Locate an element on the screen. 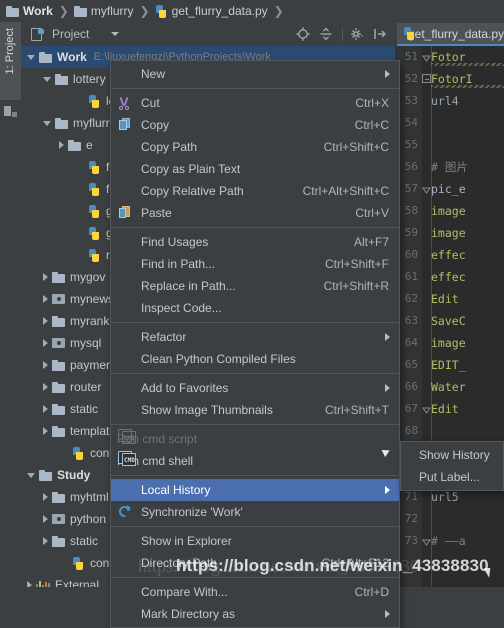 The height and width of the screenshot is (628, 504). menu-item-copy-relative-path: Copy Relative Path Ctrl+Alt+Shift+C is located at coordinates (255, 191).